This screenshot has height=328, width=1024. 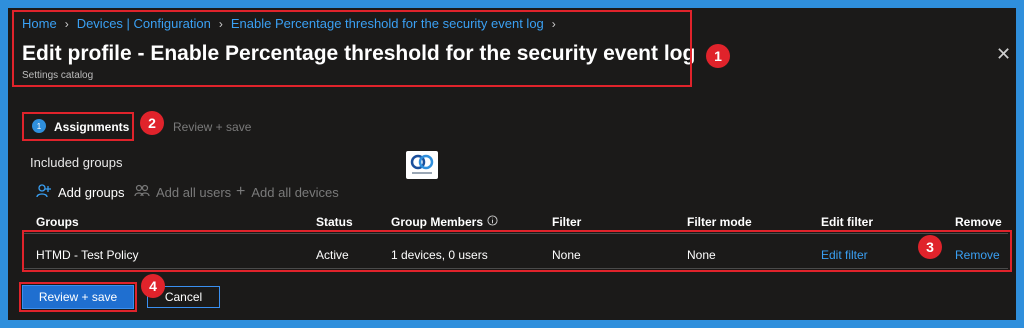 What do you see at coordinates (847, 222) in the screenshot?
I see `column-header-edit-filter: Edit filter` at bounding box center [847, 222].